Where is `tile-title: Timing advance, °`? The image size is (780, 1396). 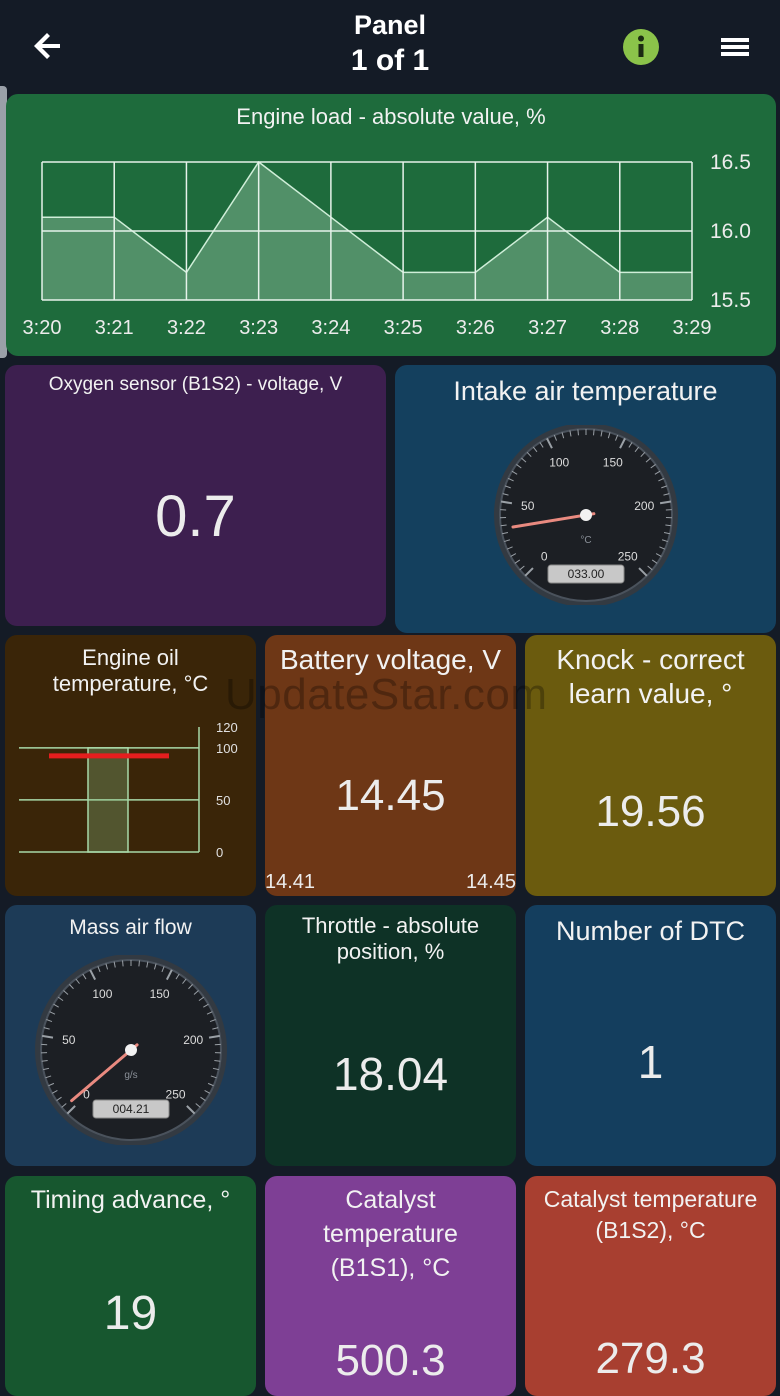
tile-title: Timing advance, ° is located at coordinates (130, 1200).